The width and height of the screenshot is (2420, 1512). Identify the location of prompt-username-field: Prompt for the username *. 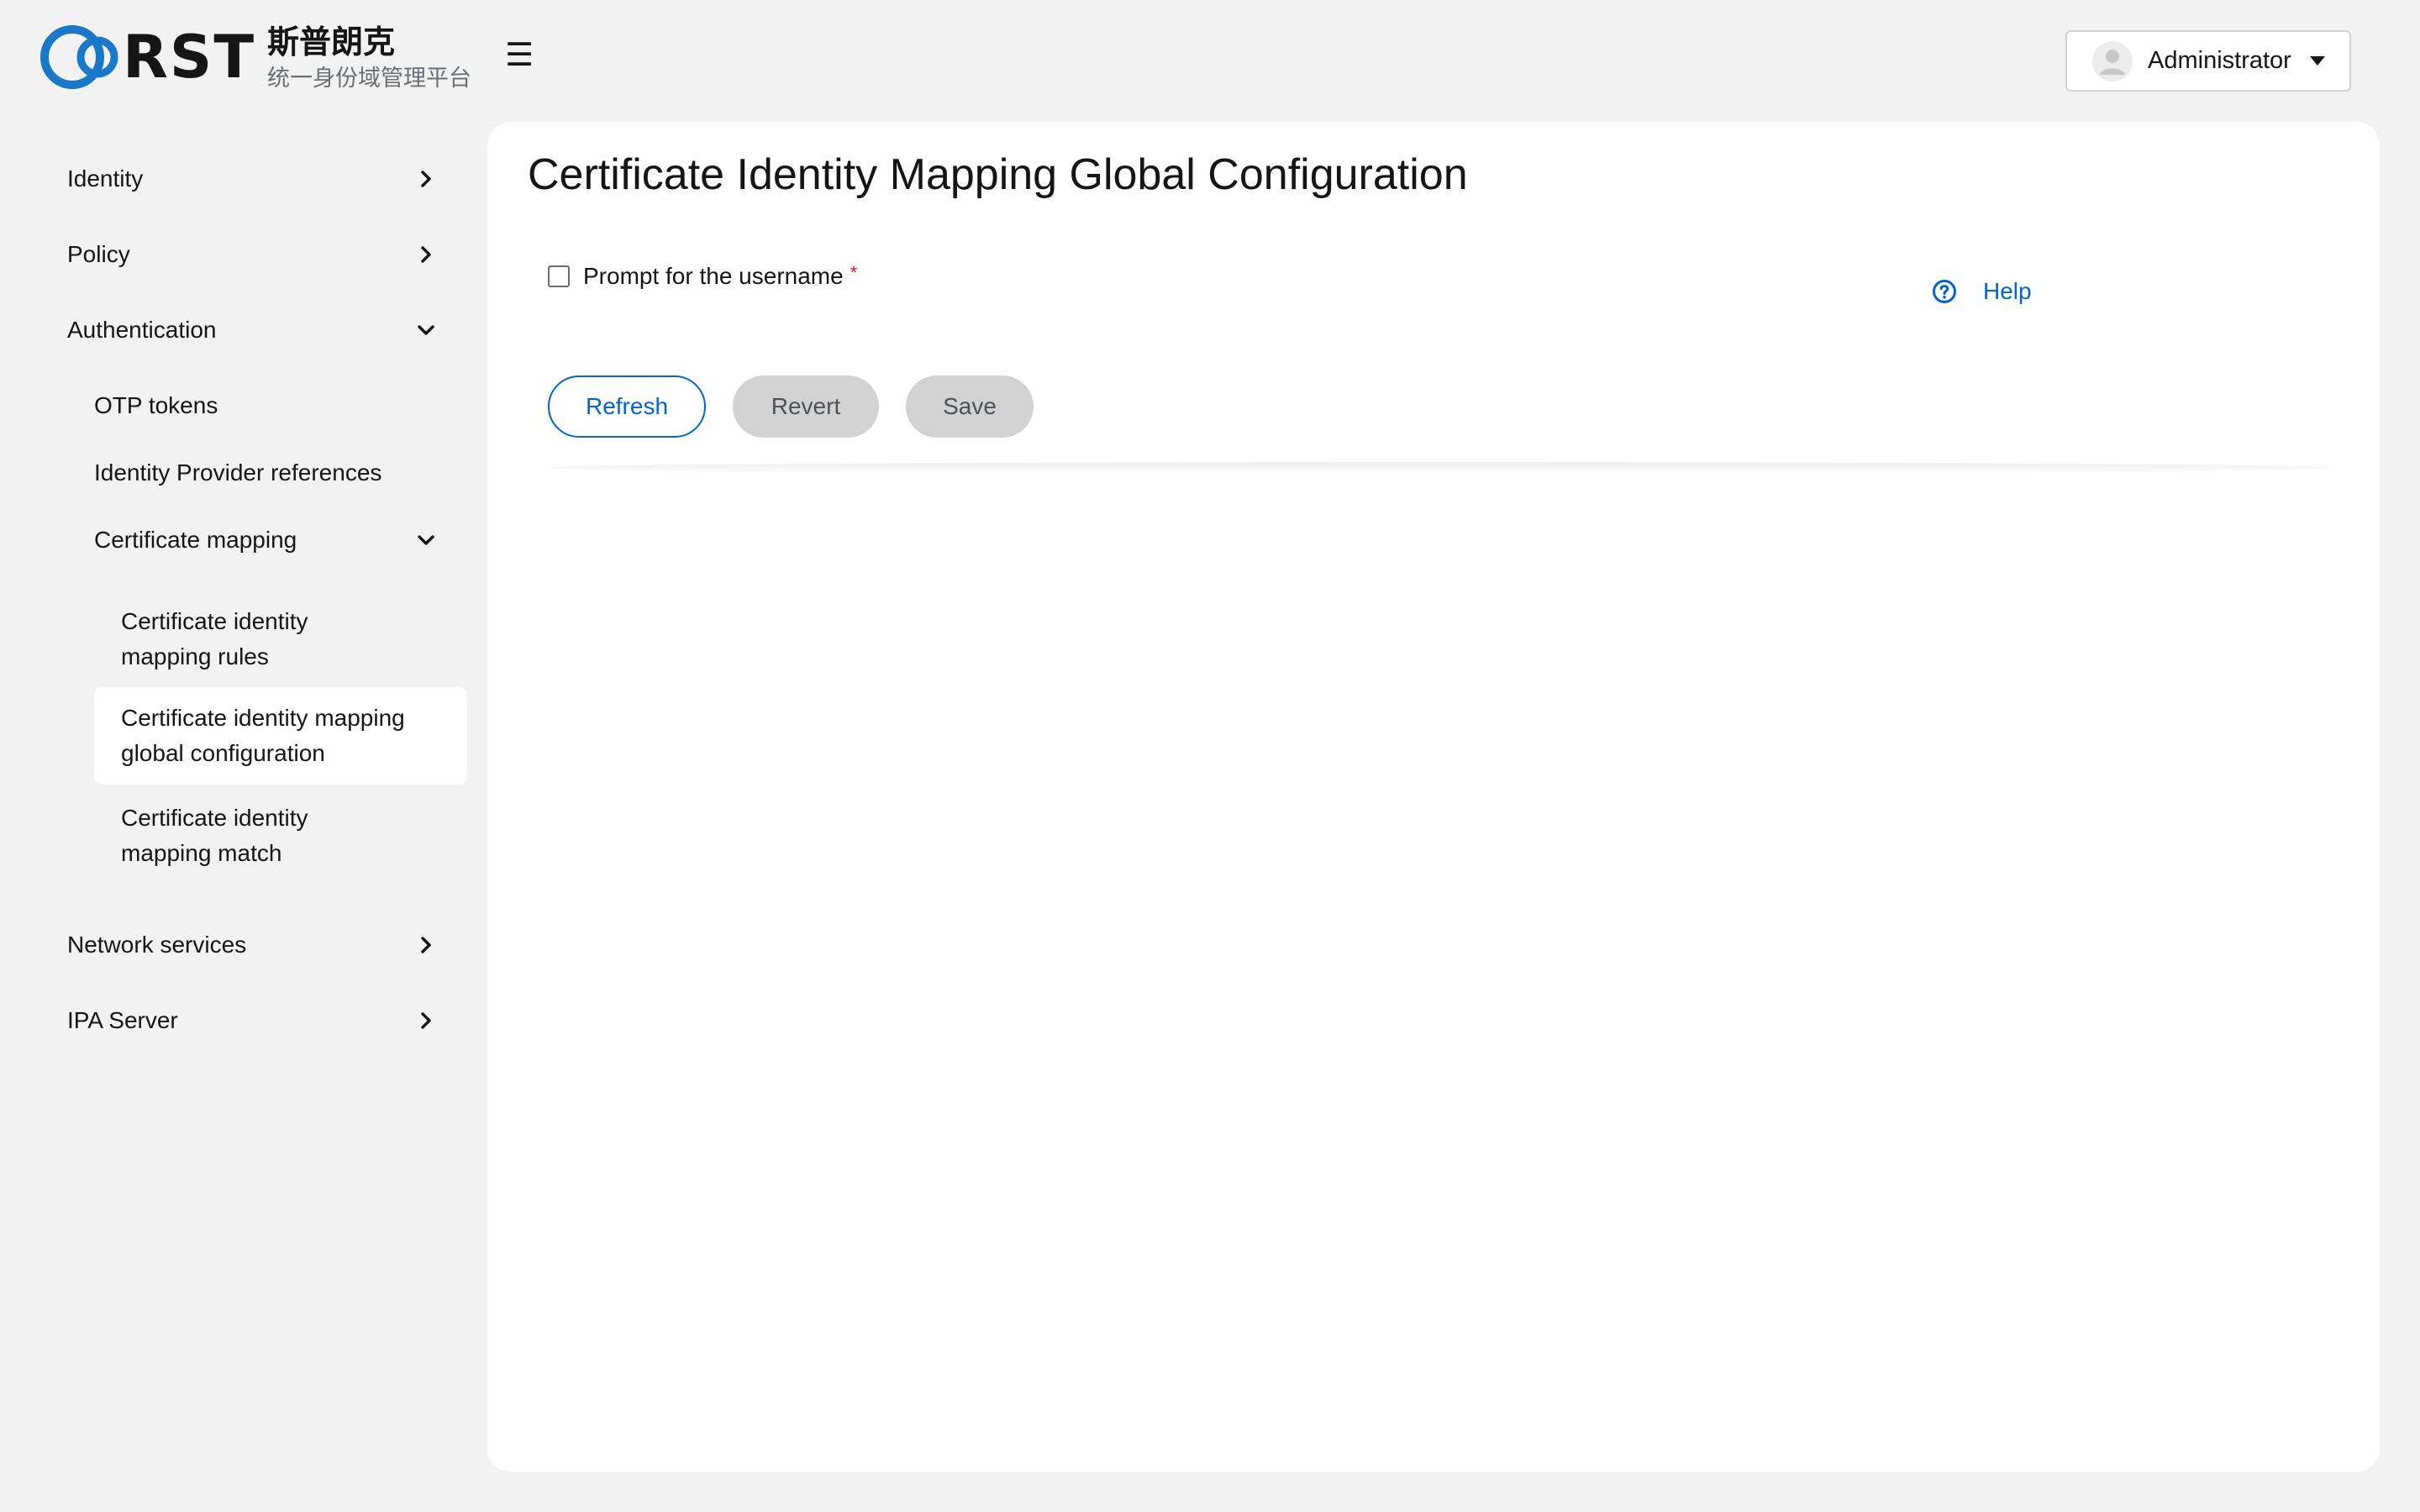
(703, 276).